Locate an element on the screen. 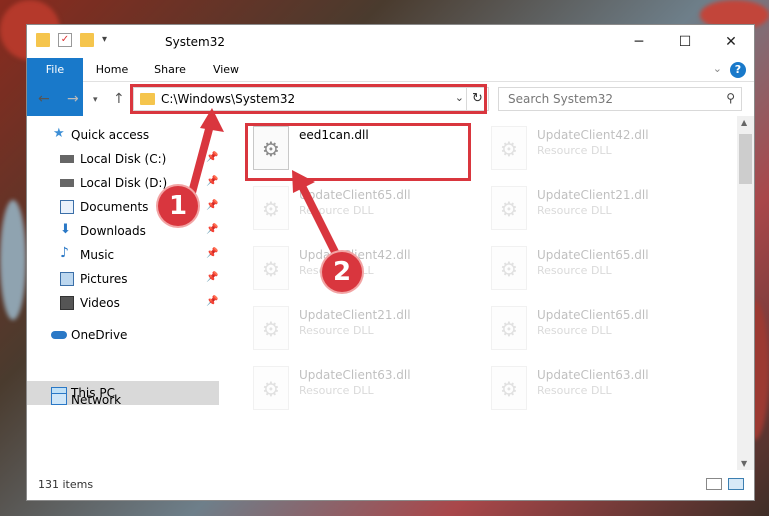  videos-icon is located at coordinates (67, 303).